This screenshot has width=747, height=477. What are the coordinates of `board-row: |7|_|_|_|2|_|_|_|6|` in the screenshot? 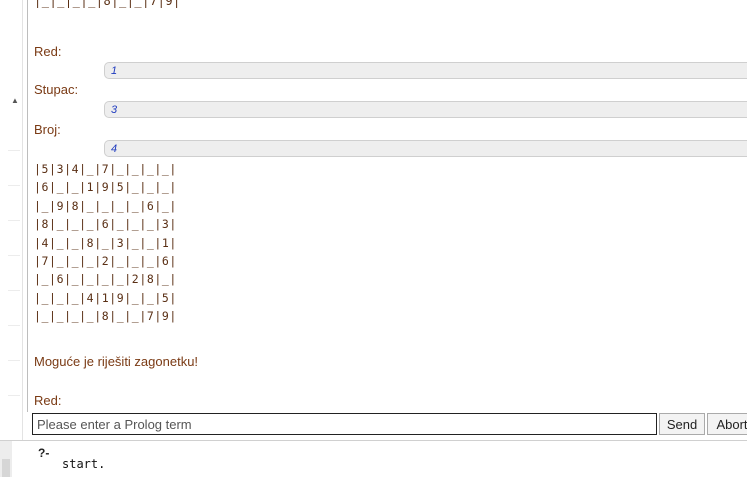 It's located at (105, 261).